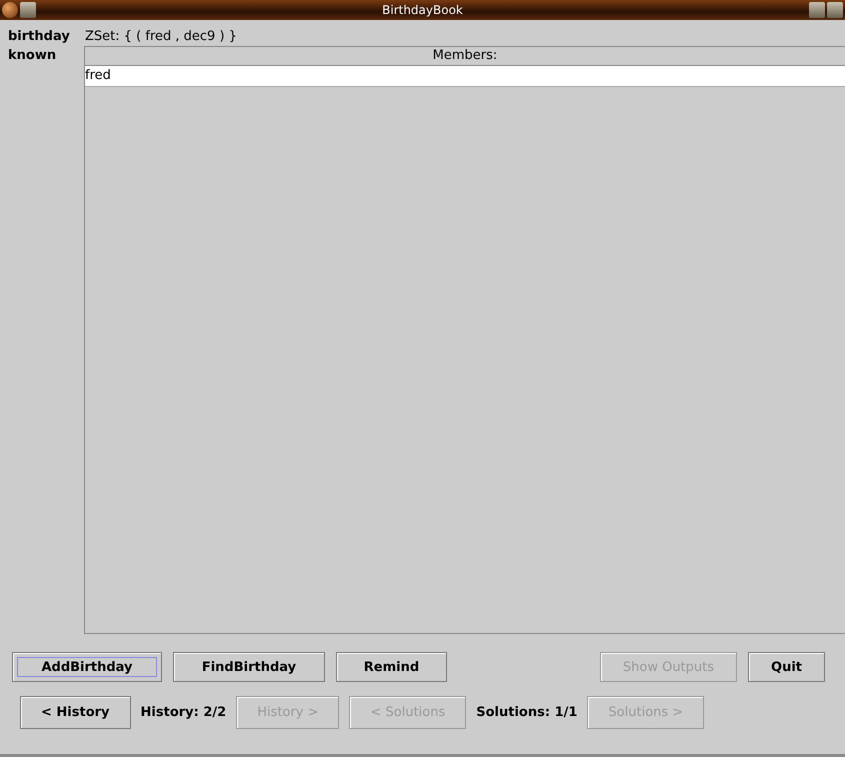  What do you see at coordinates (391, 667) in the screenshot?
I see `operation-button: Remind` at bounding box center [391, 667].